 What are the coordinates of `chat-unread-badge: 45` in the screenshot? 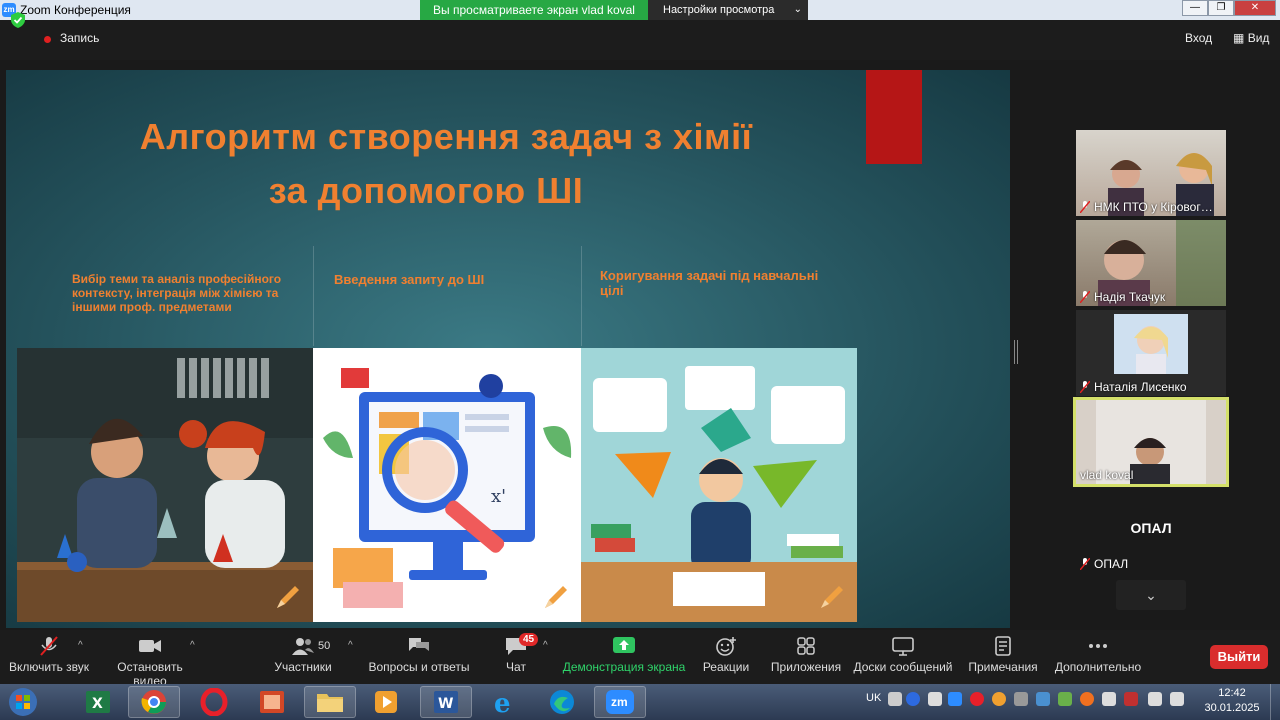 It's located at (529, 639).